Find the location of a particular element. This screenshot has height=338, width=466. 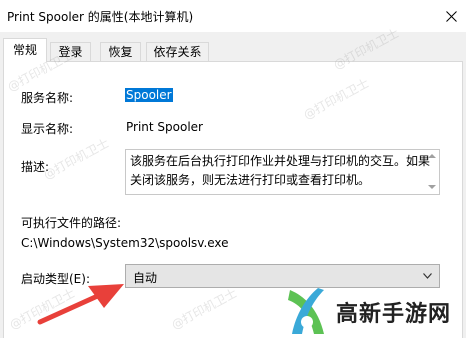

tab-recovery: 恢复 is located at coordinates (120, 51).